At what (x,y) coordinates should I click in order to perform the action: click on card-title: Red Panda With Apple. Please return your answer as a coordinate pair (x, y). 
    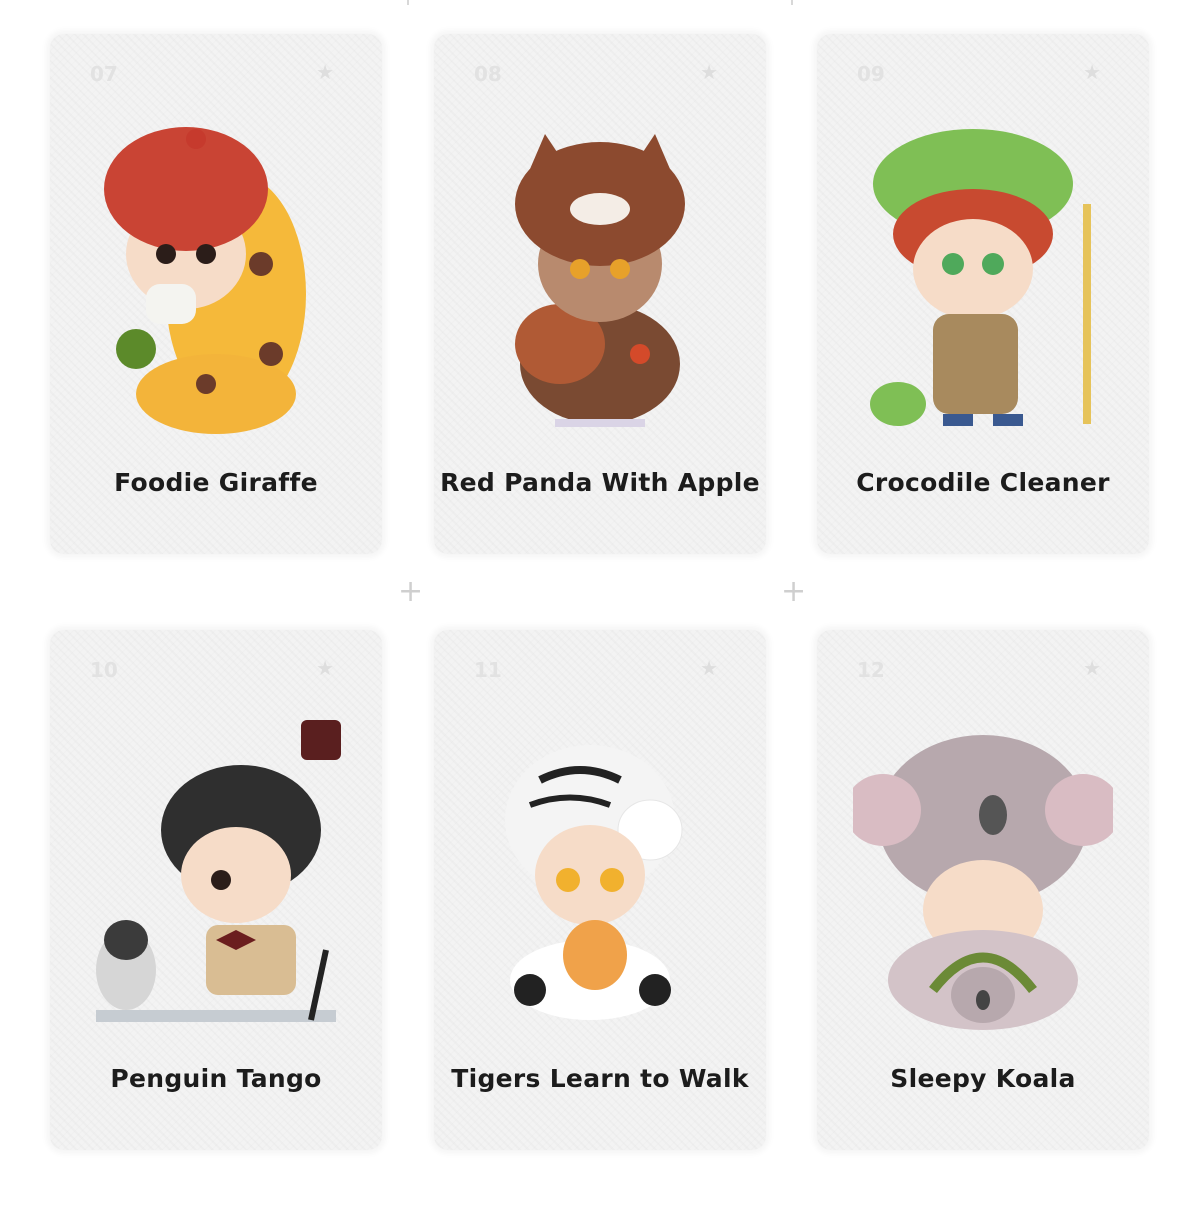
    Looking at the image, I should click on (600, 482).